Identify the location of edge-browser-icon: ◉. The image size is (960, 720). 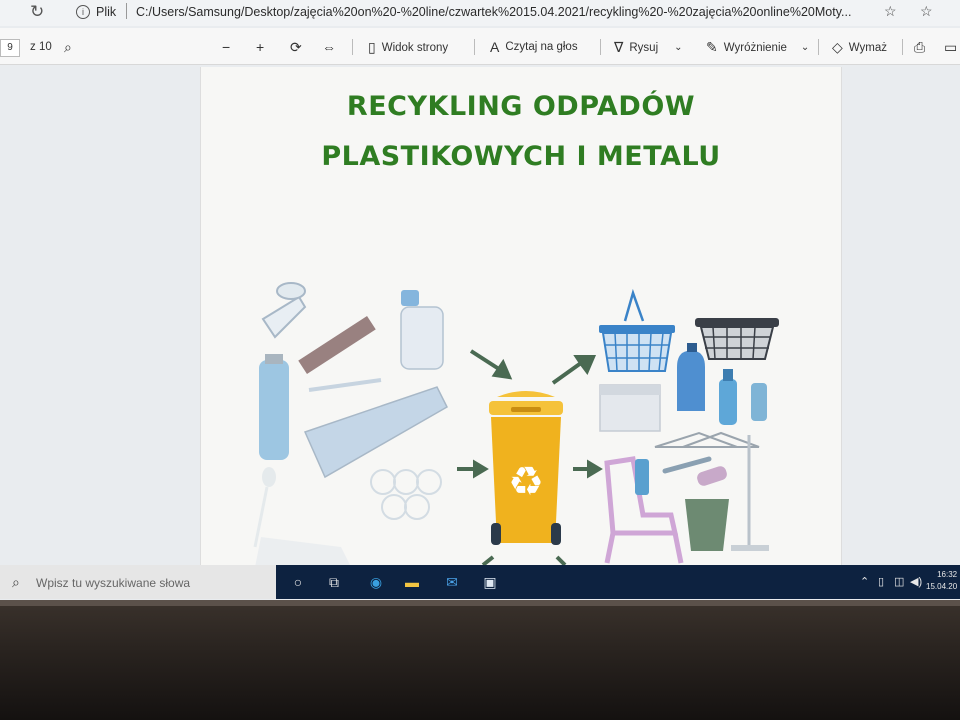
(376, 582).